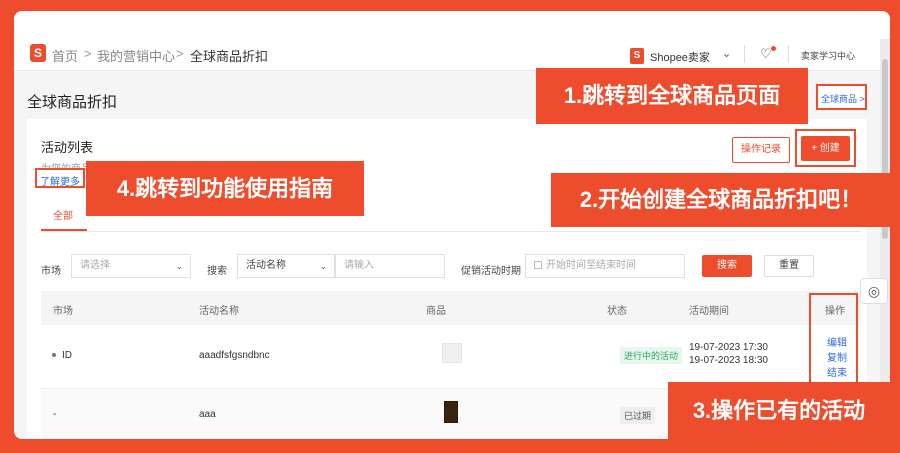  I want to click on row-market: ID, so click(67, 355).